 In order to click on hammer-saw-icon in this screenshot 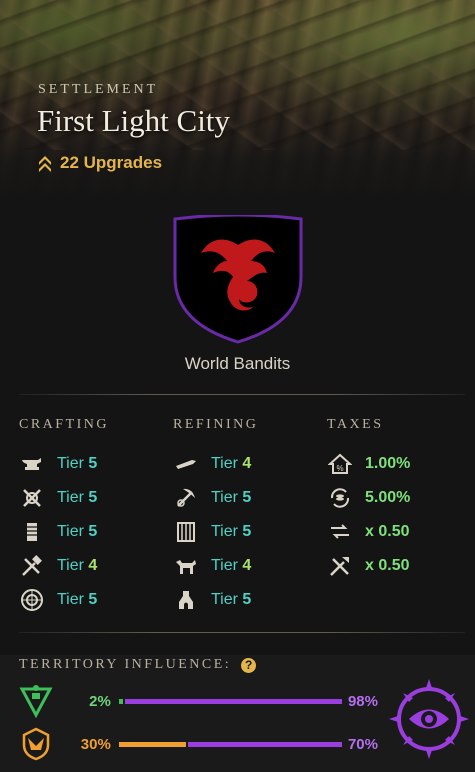, I will do `click(32, 566)`.